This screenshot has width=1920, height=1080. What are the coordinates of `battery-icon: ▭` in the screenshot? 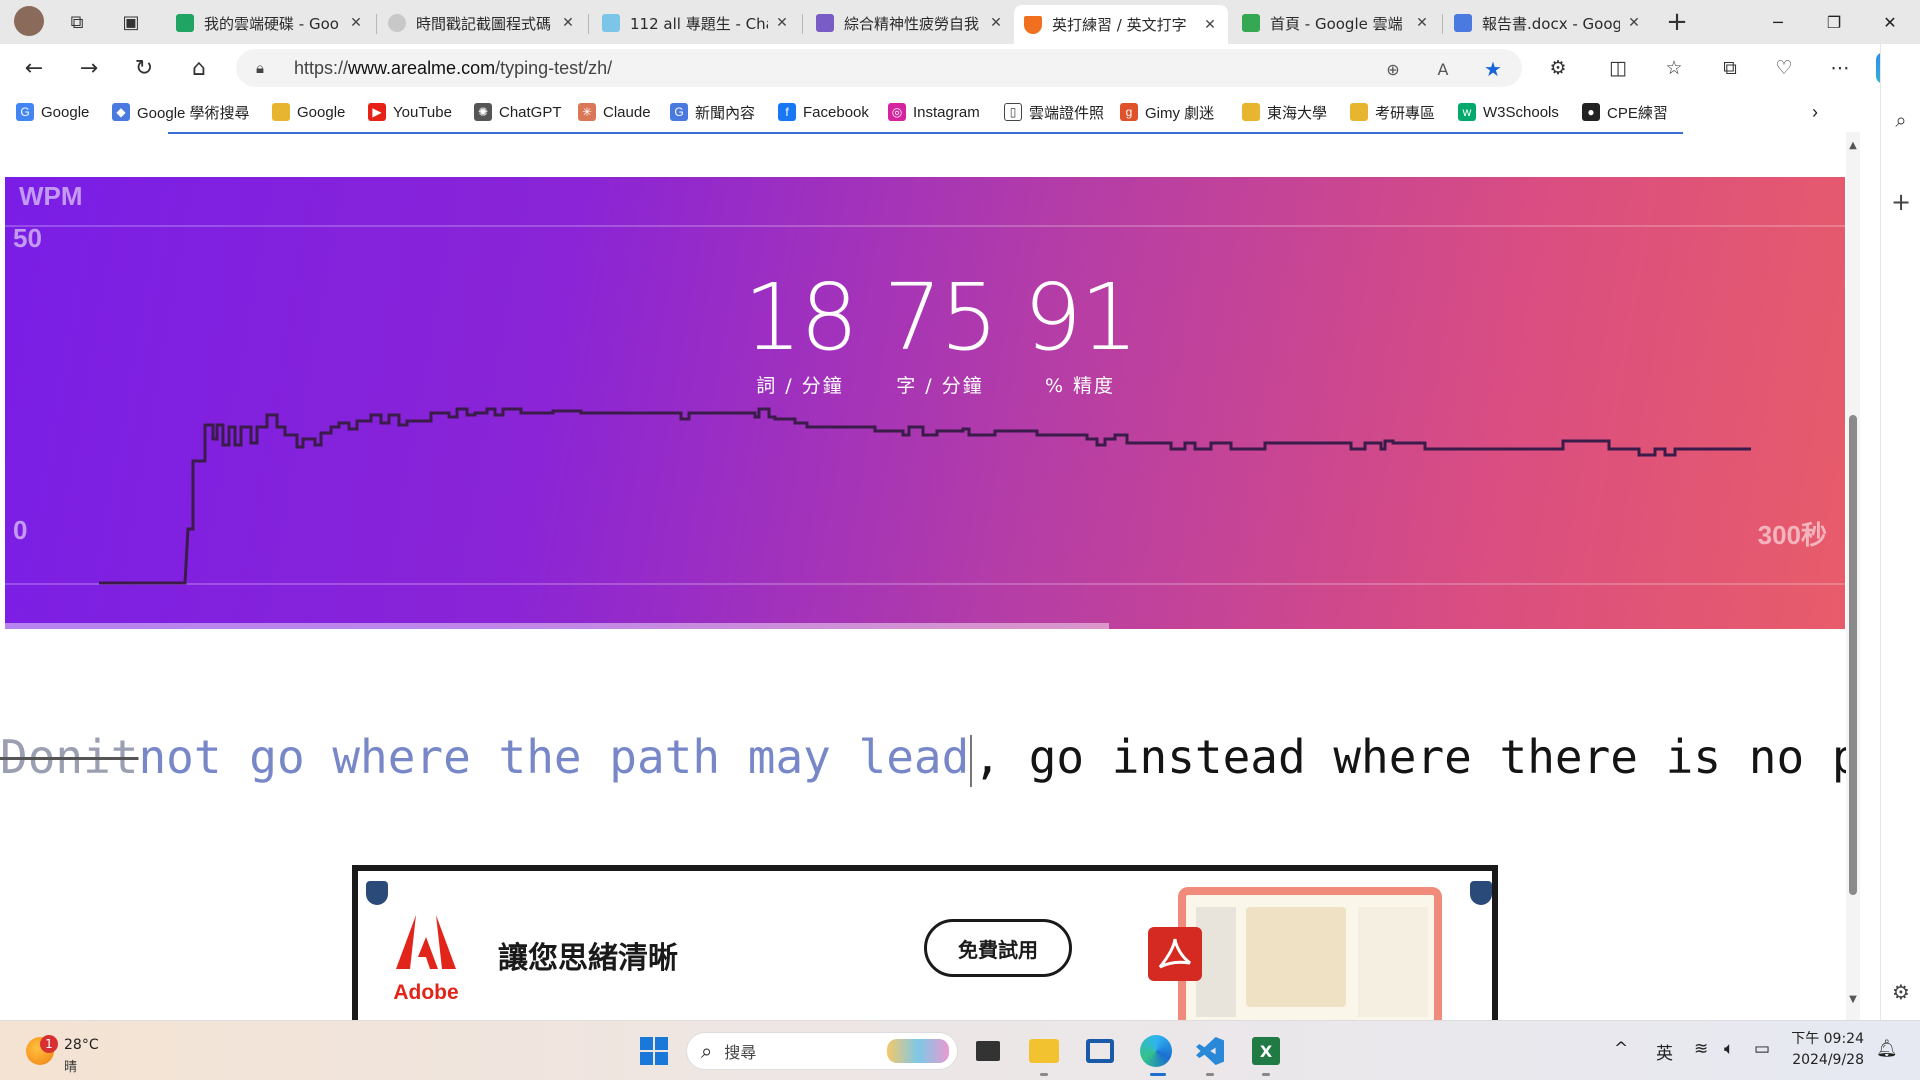 It's located at (1762, 1049).